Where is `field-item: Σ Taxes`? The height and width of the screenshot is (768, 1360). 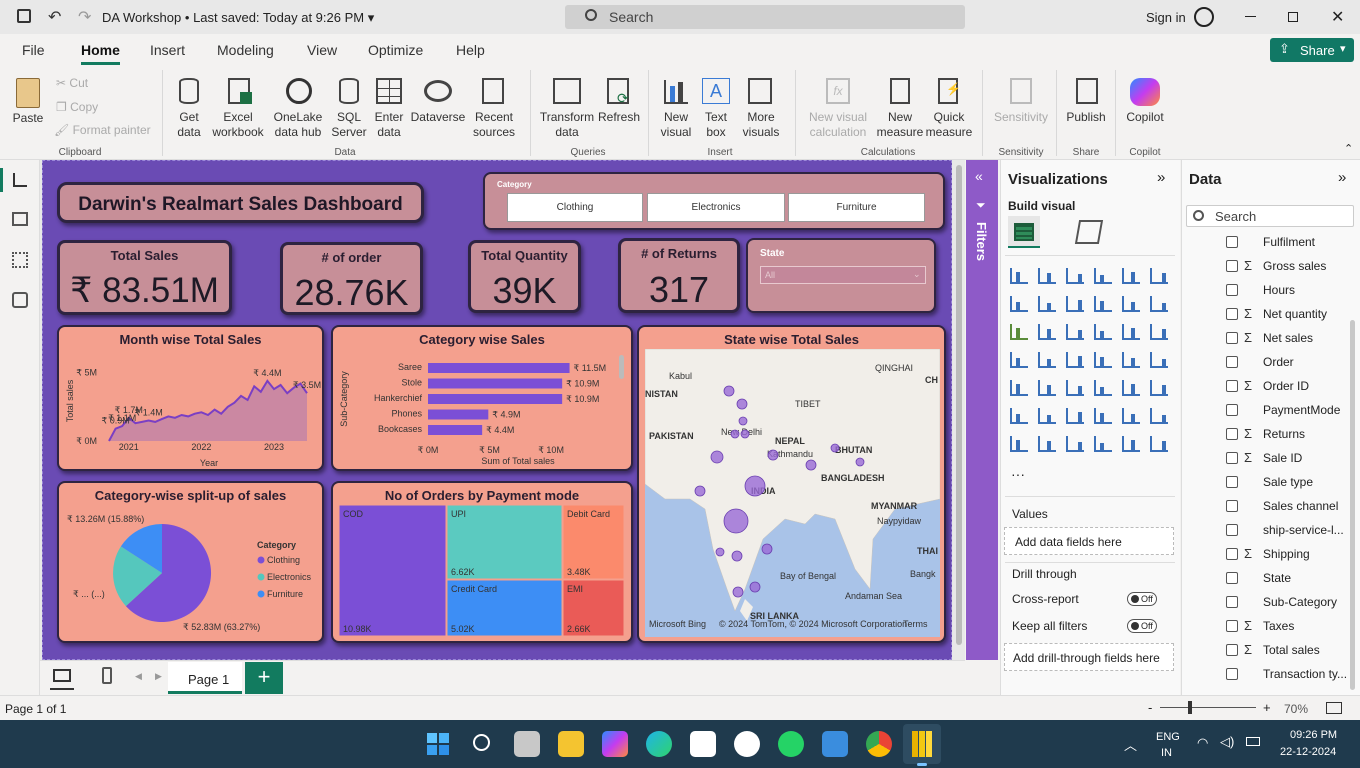
field-item: Σ Taxes is located at coordinates (1266, 626).